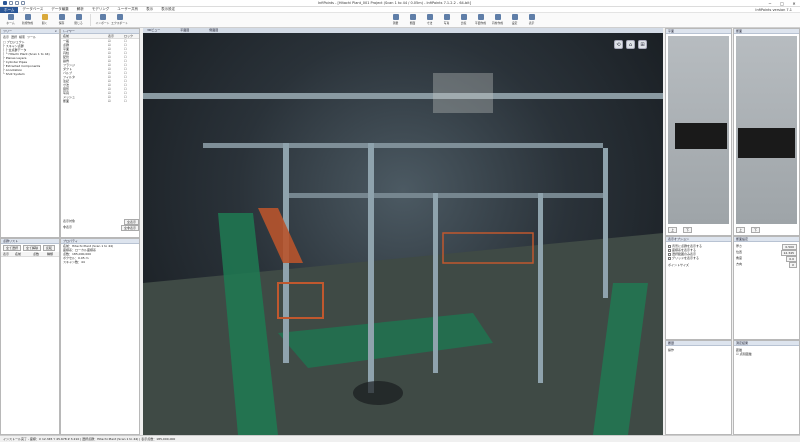  I want to click on steel-beam, so click(403, 96).